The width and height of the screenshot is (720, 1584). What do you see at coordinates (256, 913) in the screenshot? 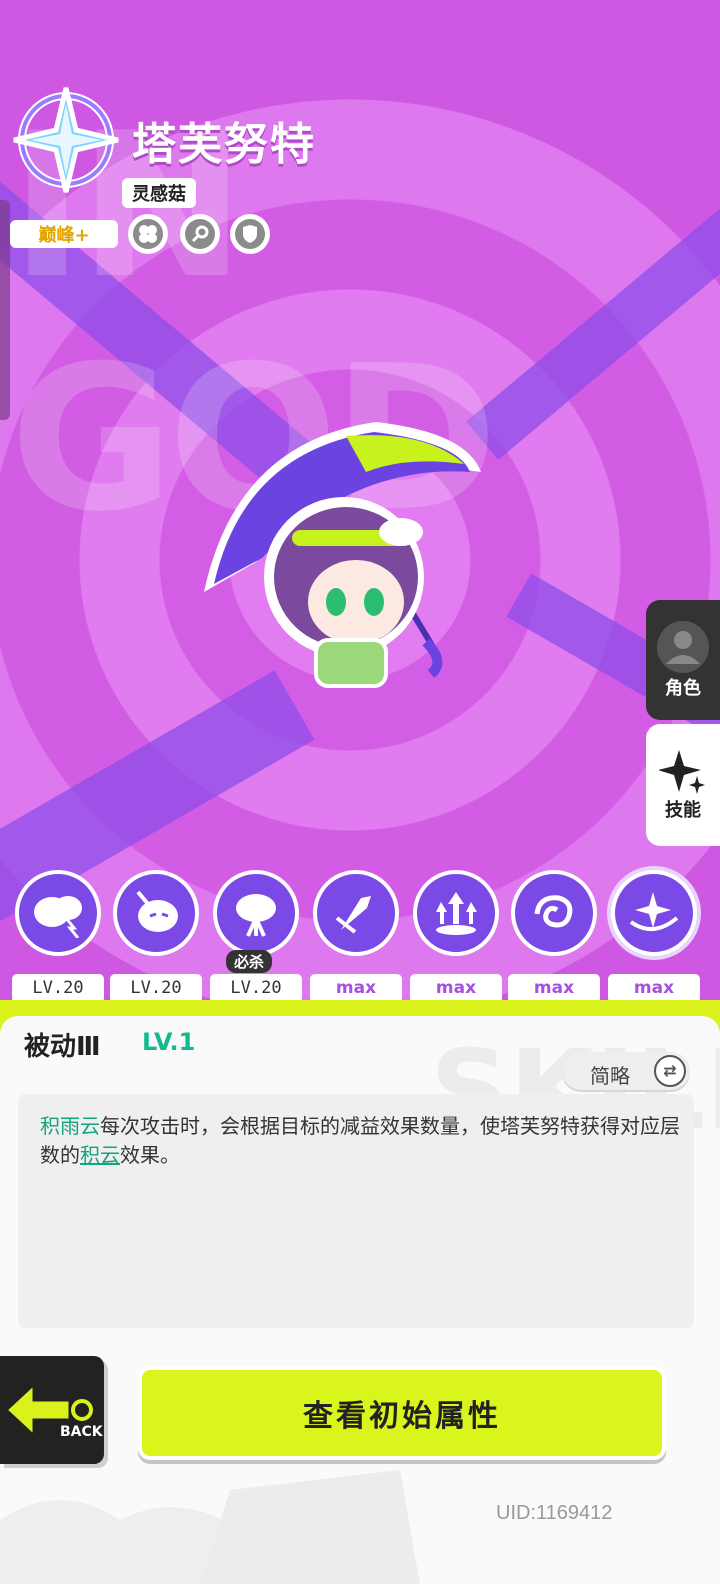
I see `cloud-burst-icon` at bounding box center [256, 913].